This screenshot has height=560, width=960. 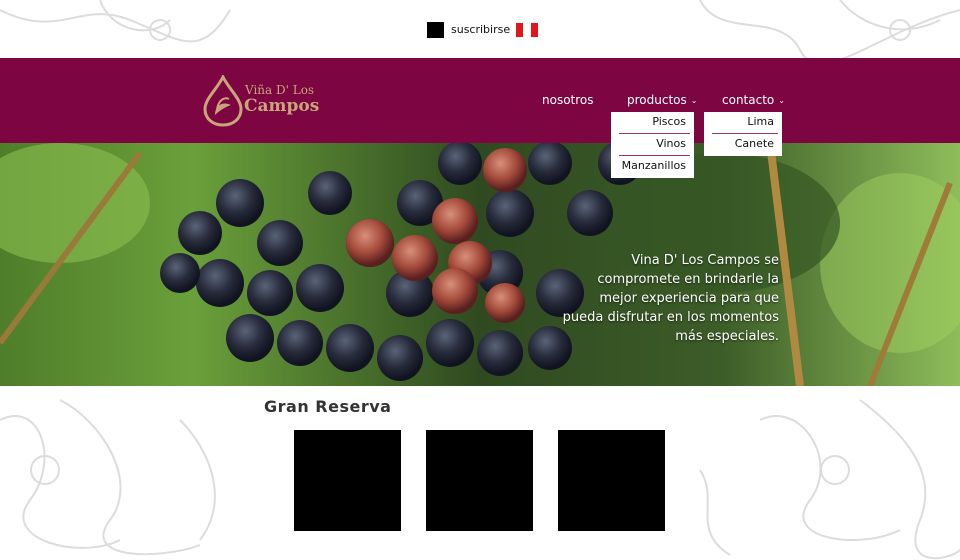 I want to click on menu-item-manzanillos: Manzanillos, so click(x=652, y=167).